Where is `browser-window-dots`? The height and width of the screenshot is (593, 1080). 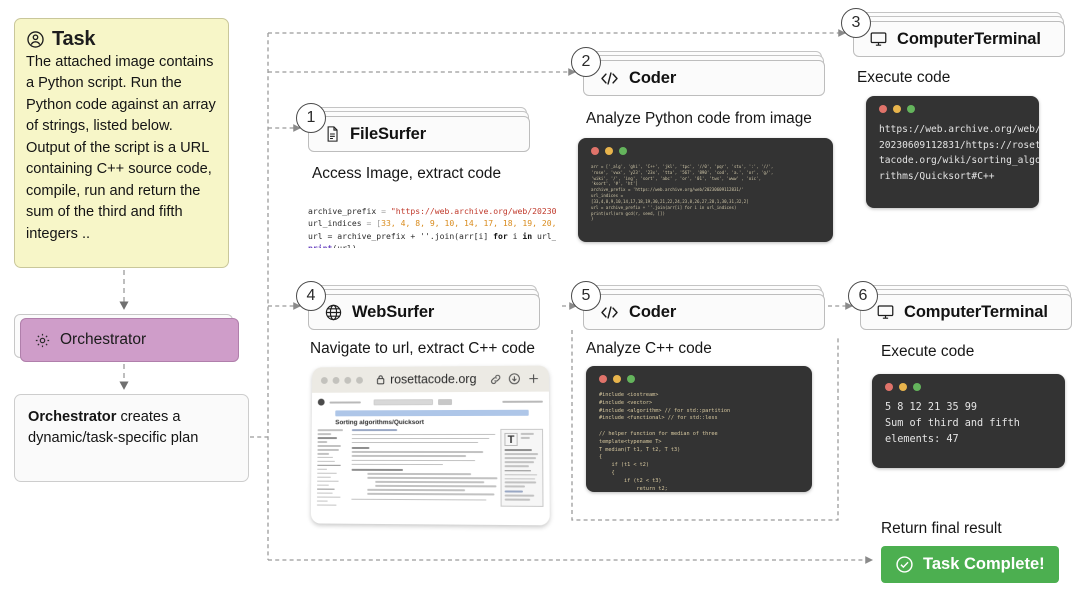 browser-window-dots is located at coordinates (341, 380).